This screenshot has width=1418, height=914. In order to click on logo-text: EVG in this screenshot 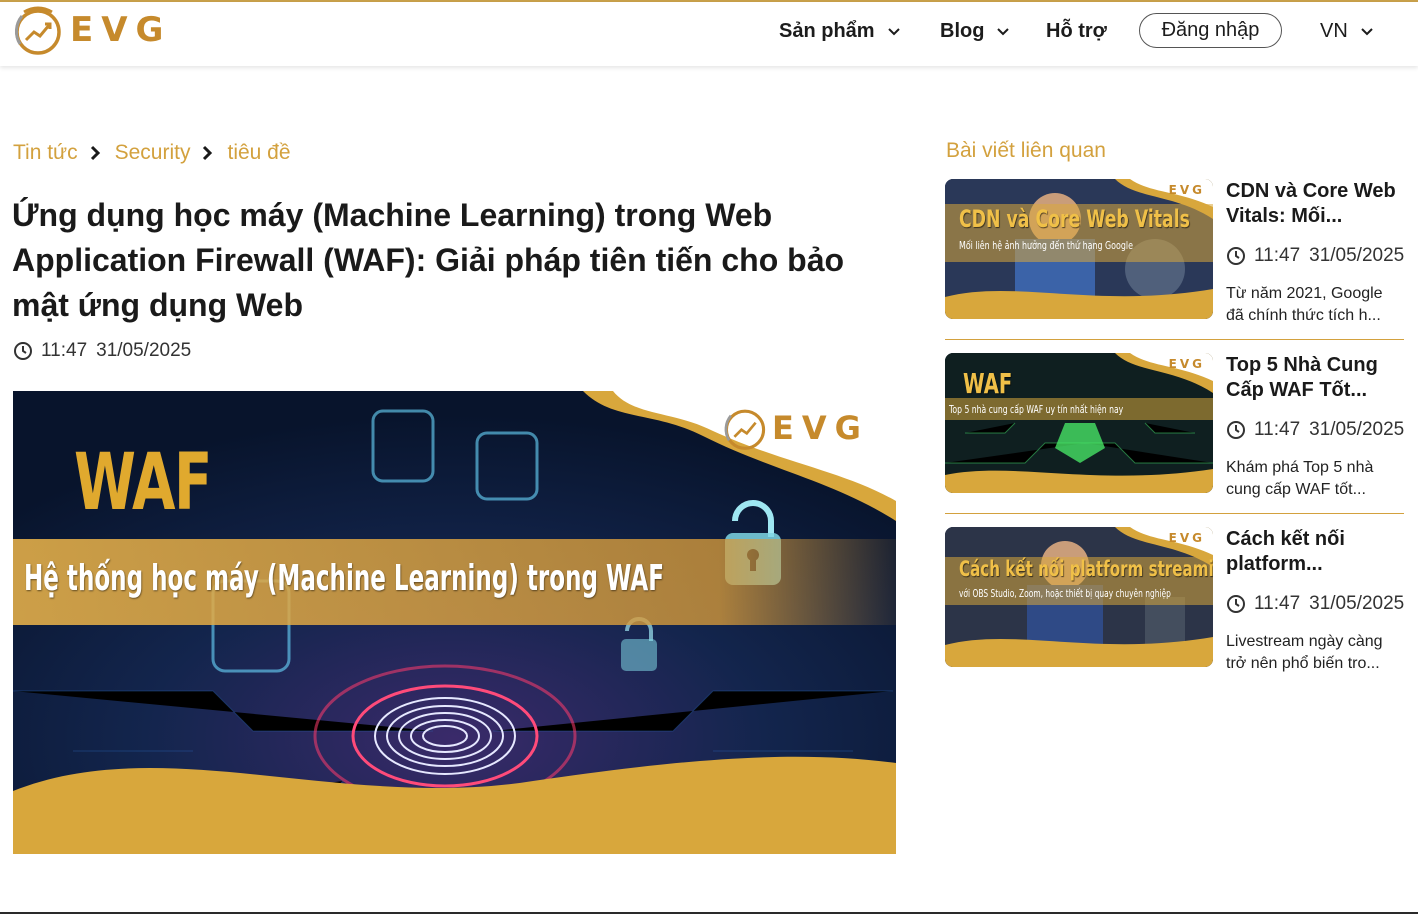, I will do `click(121, 30)`.